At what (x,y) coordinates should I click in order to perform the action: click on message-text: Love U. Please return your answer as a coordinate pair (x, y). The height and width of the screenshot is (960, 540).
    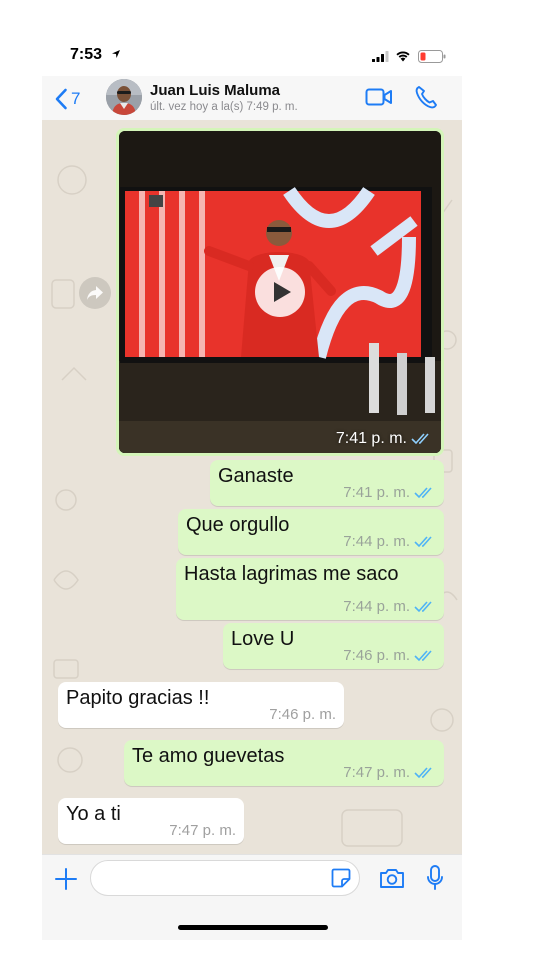
    Looking at the image, I should click on (263, 639).